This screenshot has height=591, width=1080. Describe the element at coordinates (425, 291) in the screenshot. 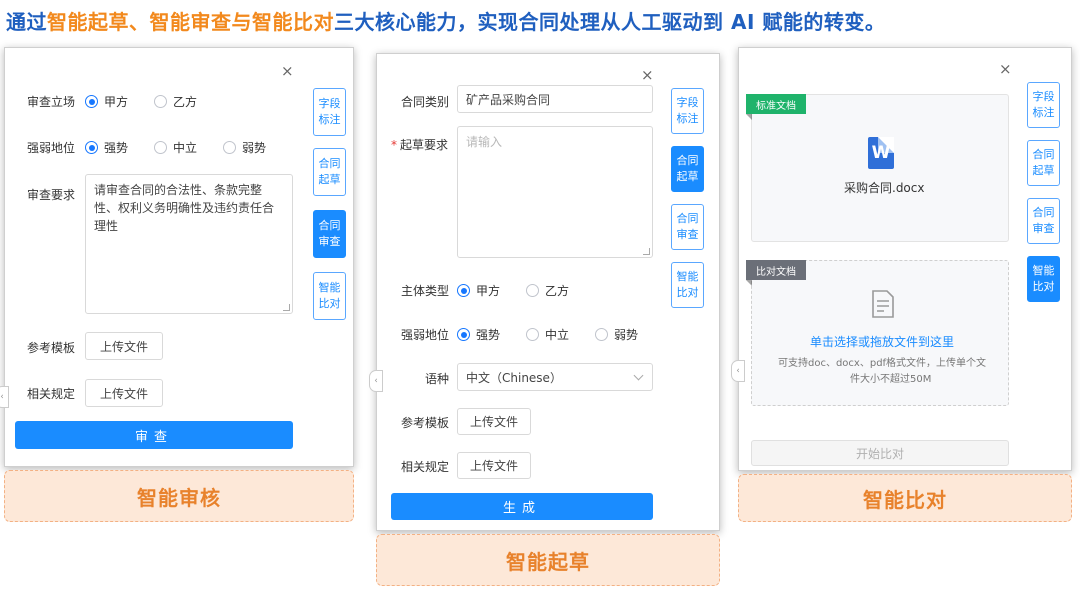

I see `subject-label: 主体类型` at that location.